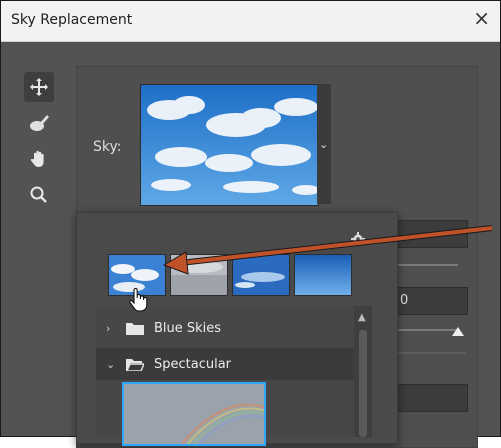  Describe the element at coordinates (229, 145) in the screenshot. I see `sky-preview-thumbnail` at that location.